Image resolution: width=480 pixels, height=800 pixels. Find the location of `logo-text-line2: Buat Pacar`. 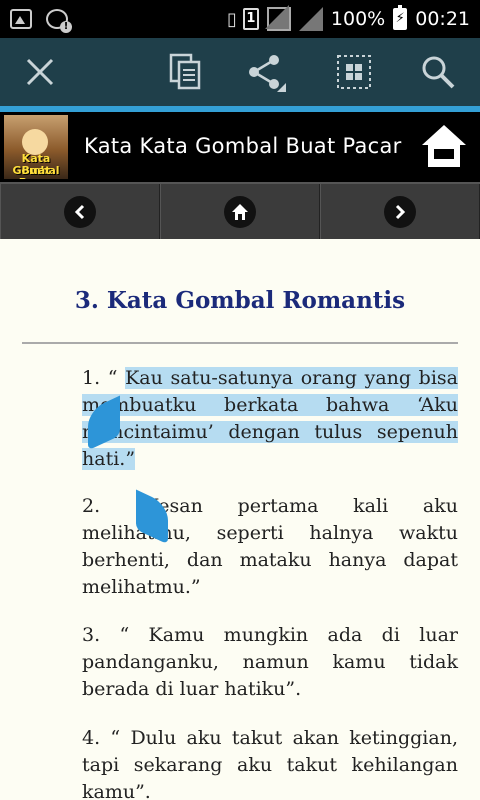

logo-text-line2: Buat Pacar is located at coordinates (36, 172).